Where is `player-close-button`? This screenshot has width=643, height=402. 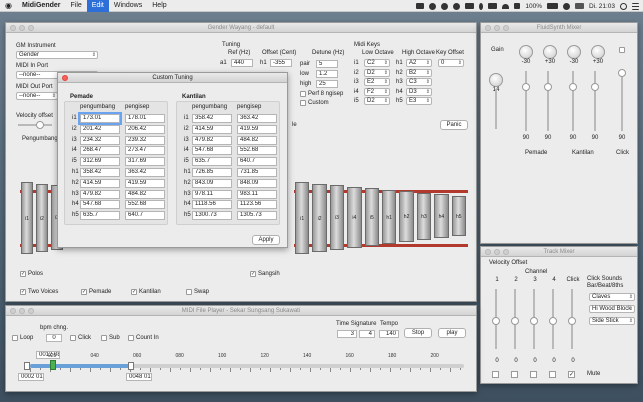 player-close-button is located at coordinates (13, 311).